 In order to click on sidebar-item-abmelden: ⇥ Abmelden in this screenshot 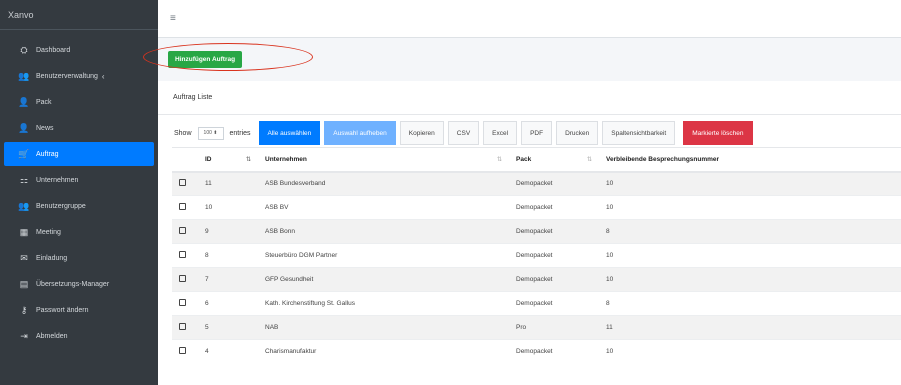, I will do `click(79, 336)`.